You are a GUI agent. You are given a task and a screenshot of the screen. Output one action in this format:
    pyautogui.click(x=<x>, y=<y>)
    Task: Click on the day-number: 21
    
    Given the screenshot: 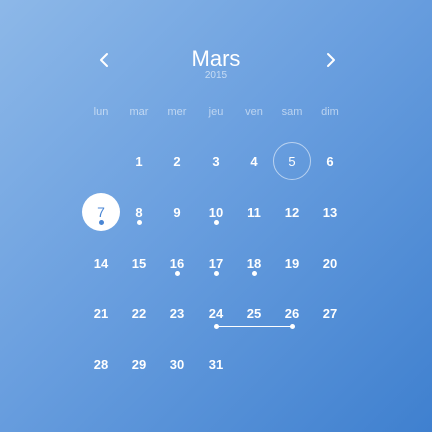 What is the action you would take?
    pyautogui.click(x=101, y=313)
    